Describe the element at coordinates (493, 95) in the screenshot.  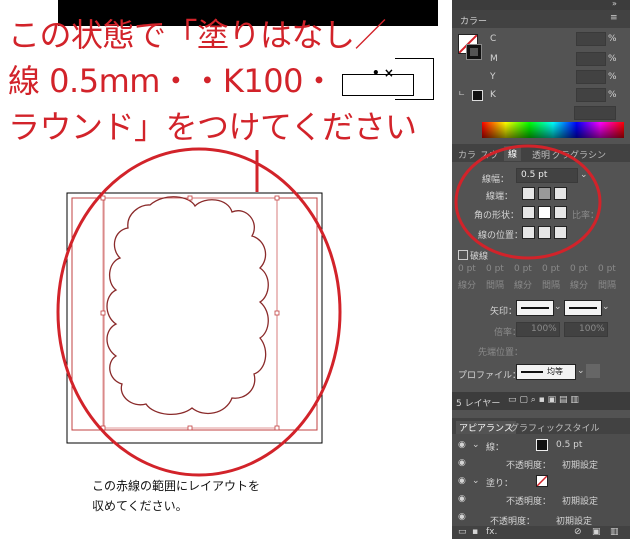
I see `channel-label-k: K` at that location.